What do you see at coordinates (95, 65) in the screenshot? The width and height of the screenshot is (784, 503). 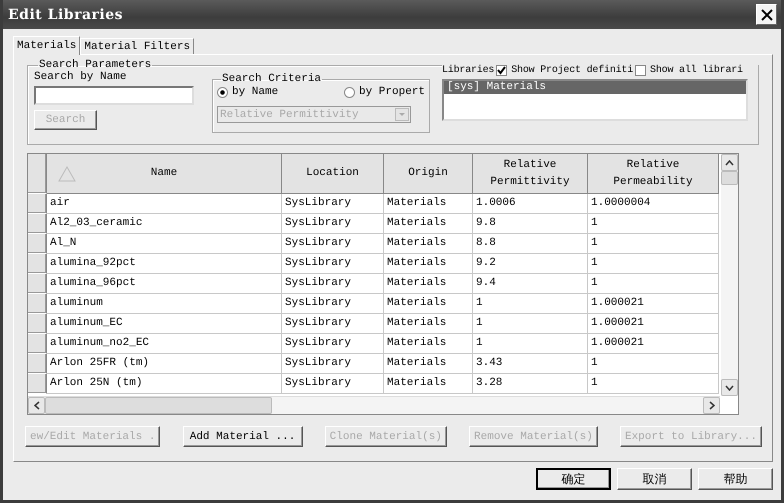 I see `group-title: Search Parameters` at bounding box center [95, 65].